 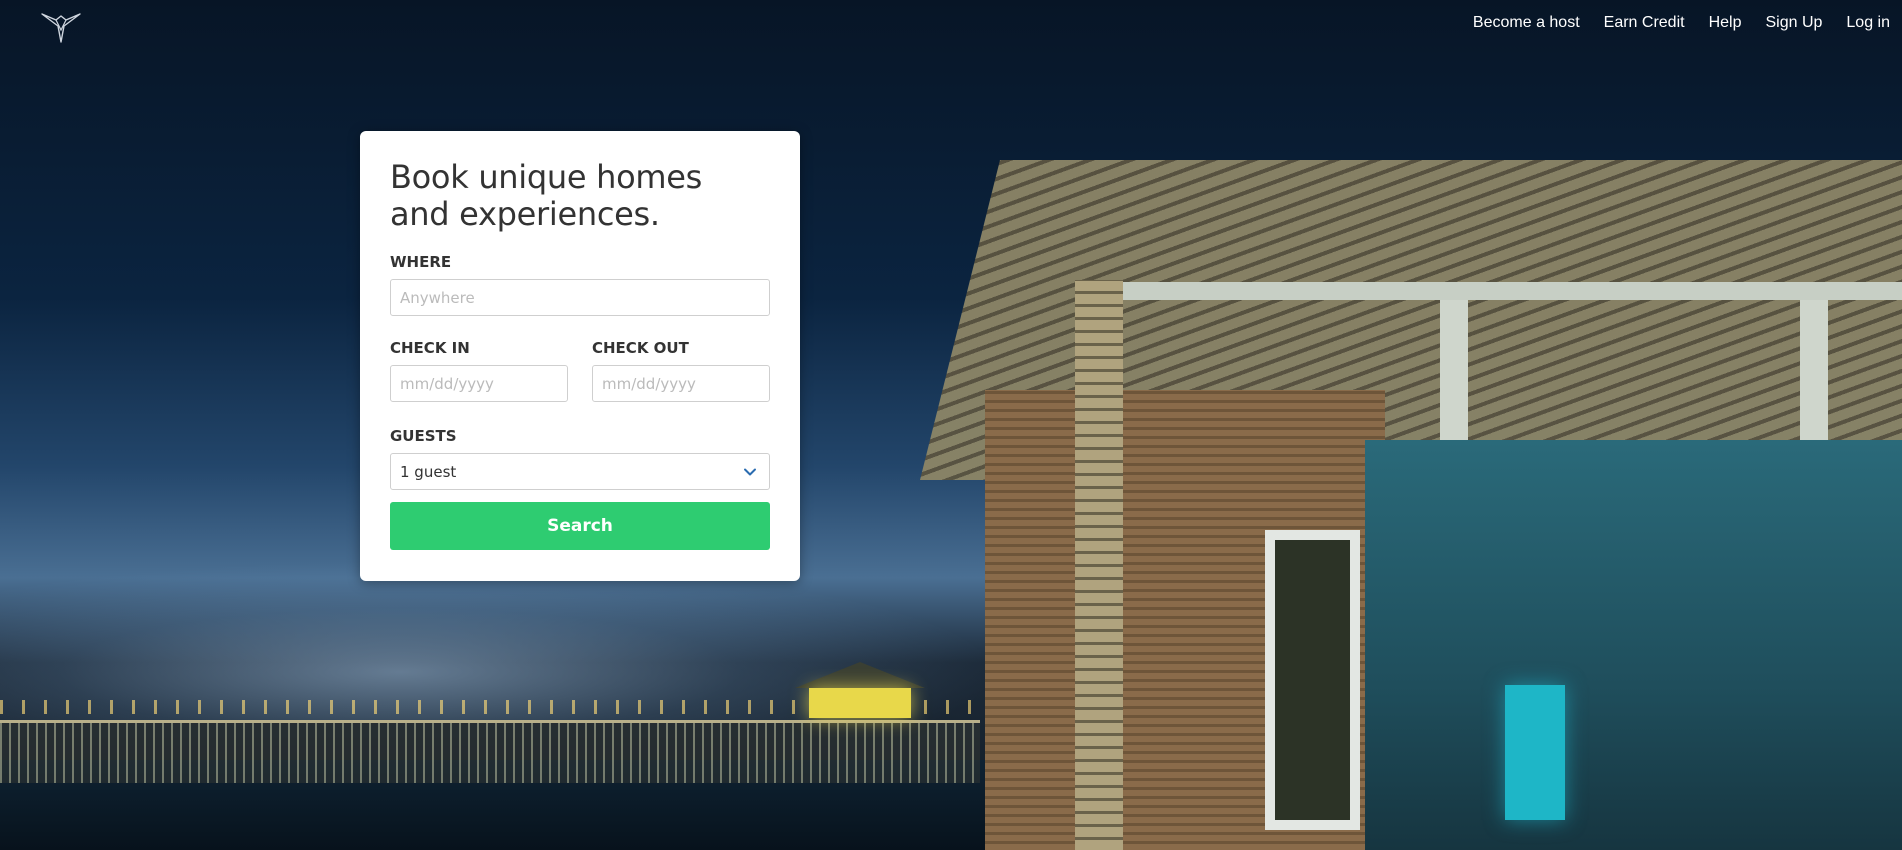 I want to click on check-in-input, so click(x=479, y=383).